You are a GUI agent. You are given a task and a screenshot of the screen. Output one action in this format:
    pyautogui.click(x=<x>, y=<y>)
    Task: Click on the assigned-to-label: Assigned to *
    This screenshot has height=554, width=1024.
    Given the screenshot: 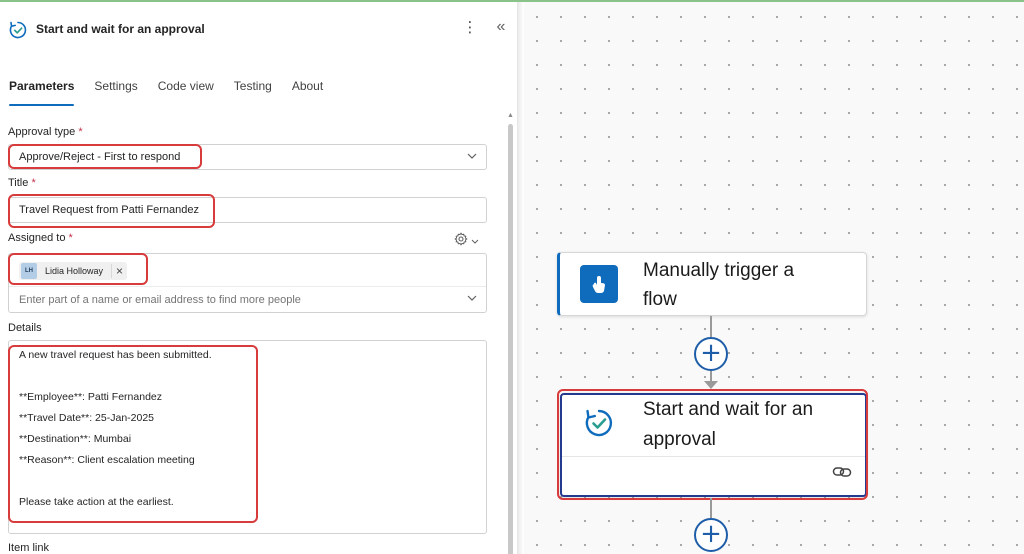 What is the action you would take?
    pyautogui.click(x=40, y=238)
    